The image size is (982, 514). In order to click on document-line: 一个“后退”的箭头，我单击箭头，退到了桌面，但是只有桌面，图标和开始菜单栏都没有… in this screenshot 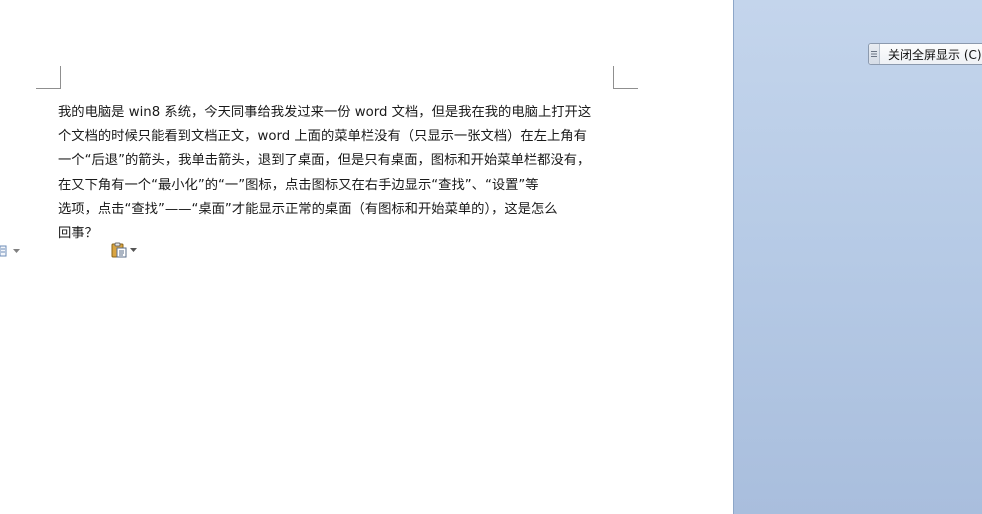, I will do `click(324, 161)`.